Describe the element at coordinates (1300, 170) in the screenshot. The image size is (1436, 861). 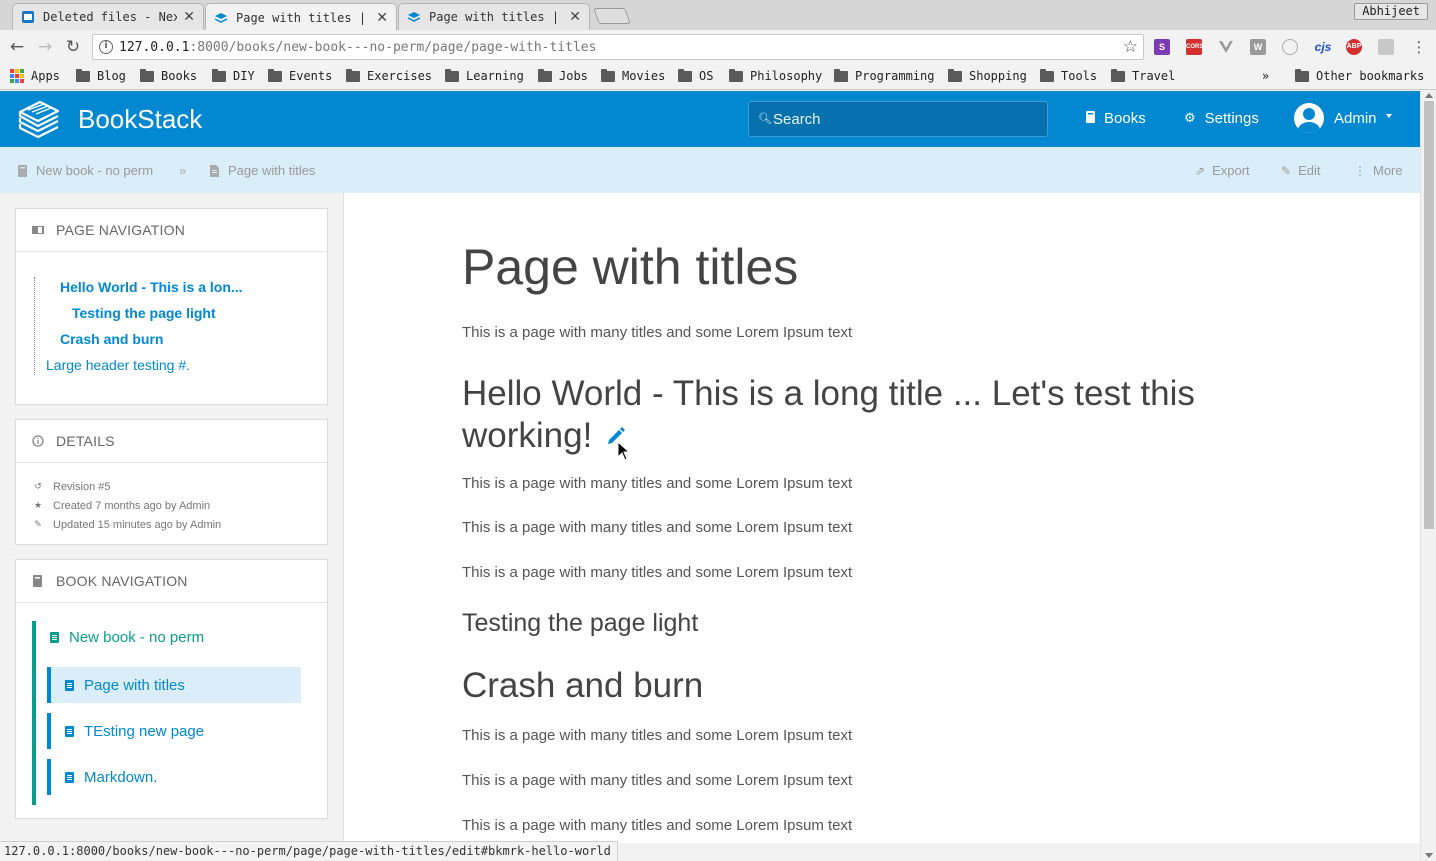
I see `edit-button: ✎ Edit` at that location.